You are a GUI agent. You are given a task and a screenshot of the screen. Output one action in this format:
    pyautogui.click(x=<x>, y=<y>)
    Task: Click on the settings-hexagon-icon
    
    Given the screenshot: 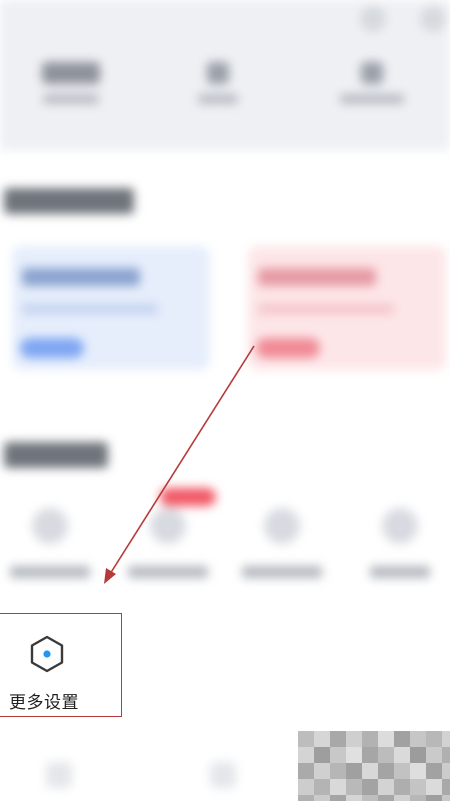 What is the action you would take?
    pyautogui.click(x=47, y=654)
    